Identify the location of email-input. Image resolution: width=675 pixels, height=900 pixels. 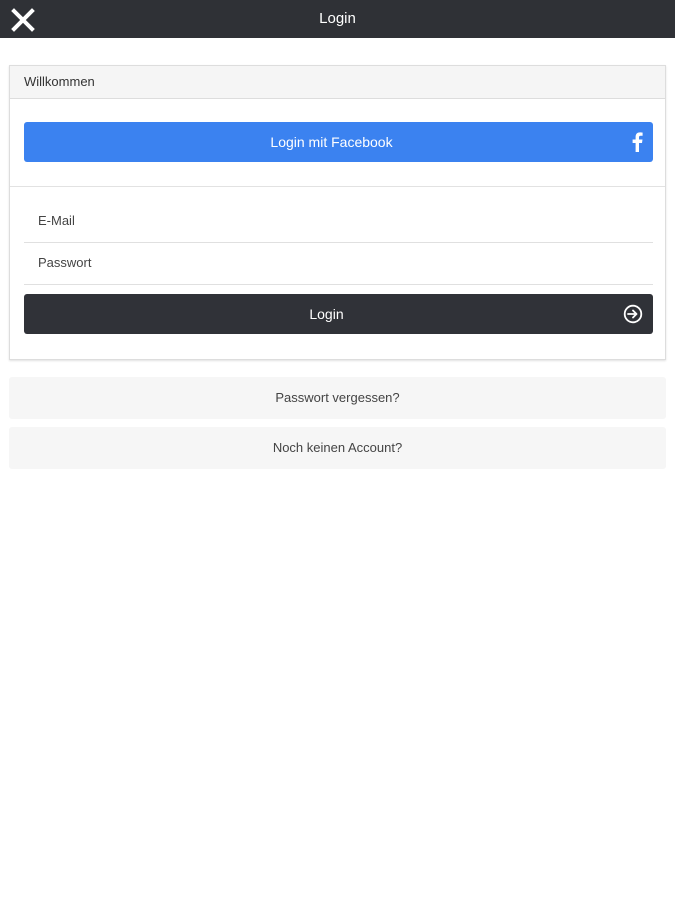
(331, 220).